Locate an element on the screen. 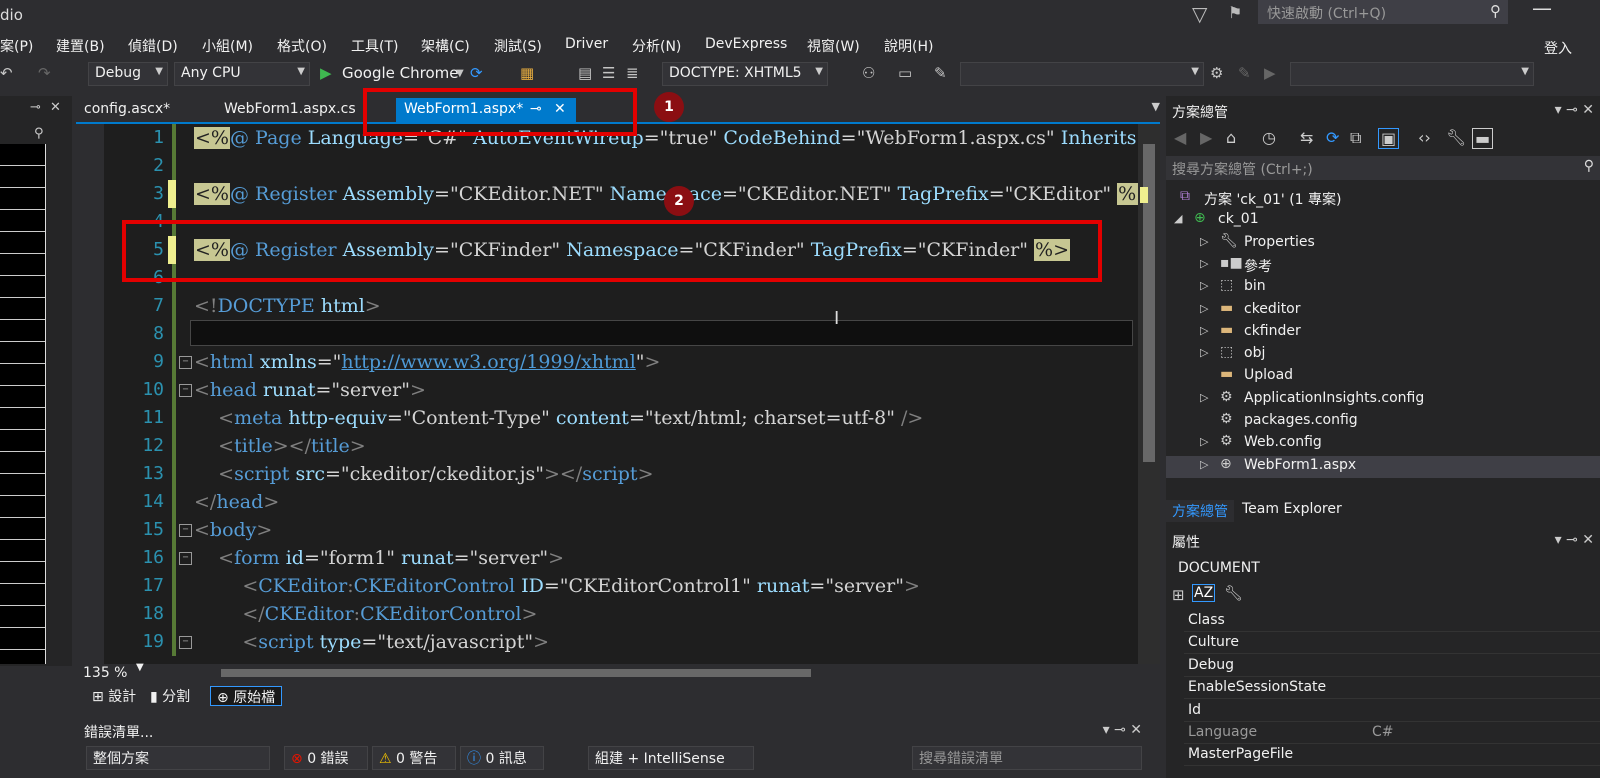  comment-icon: ▭ is located at coordinates (905, 73).